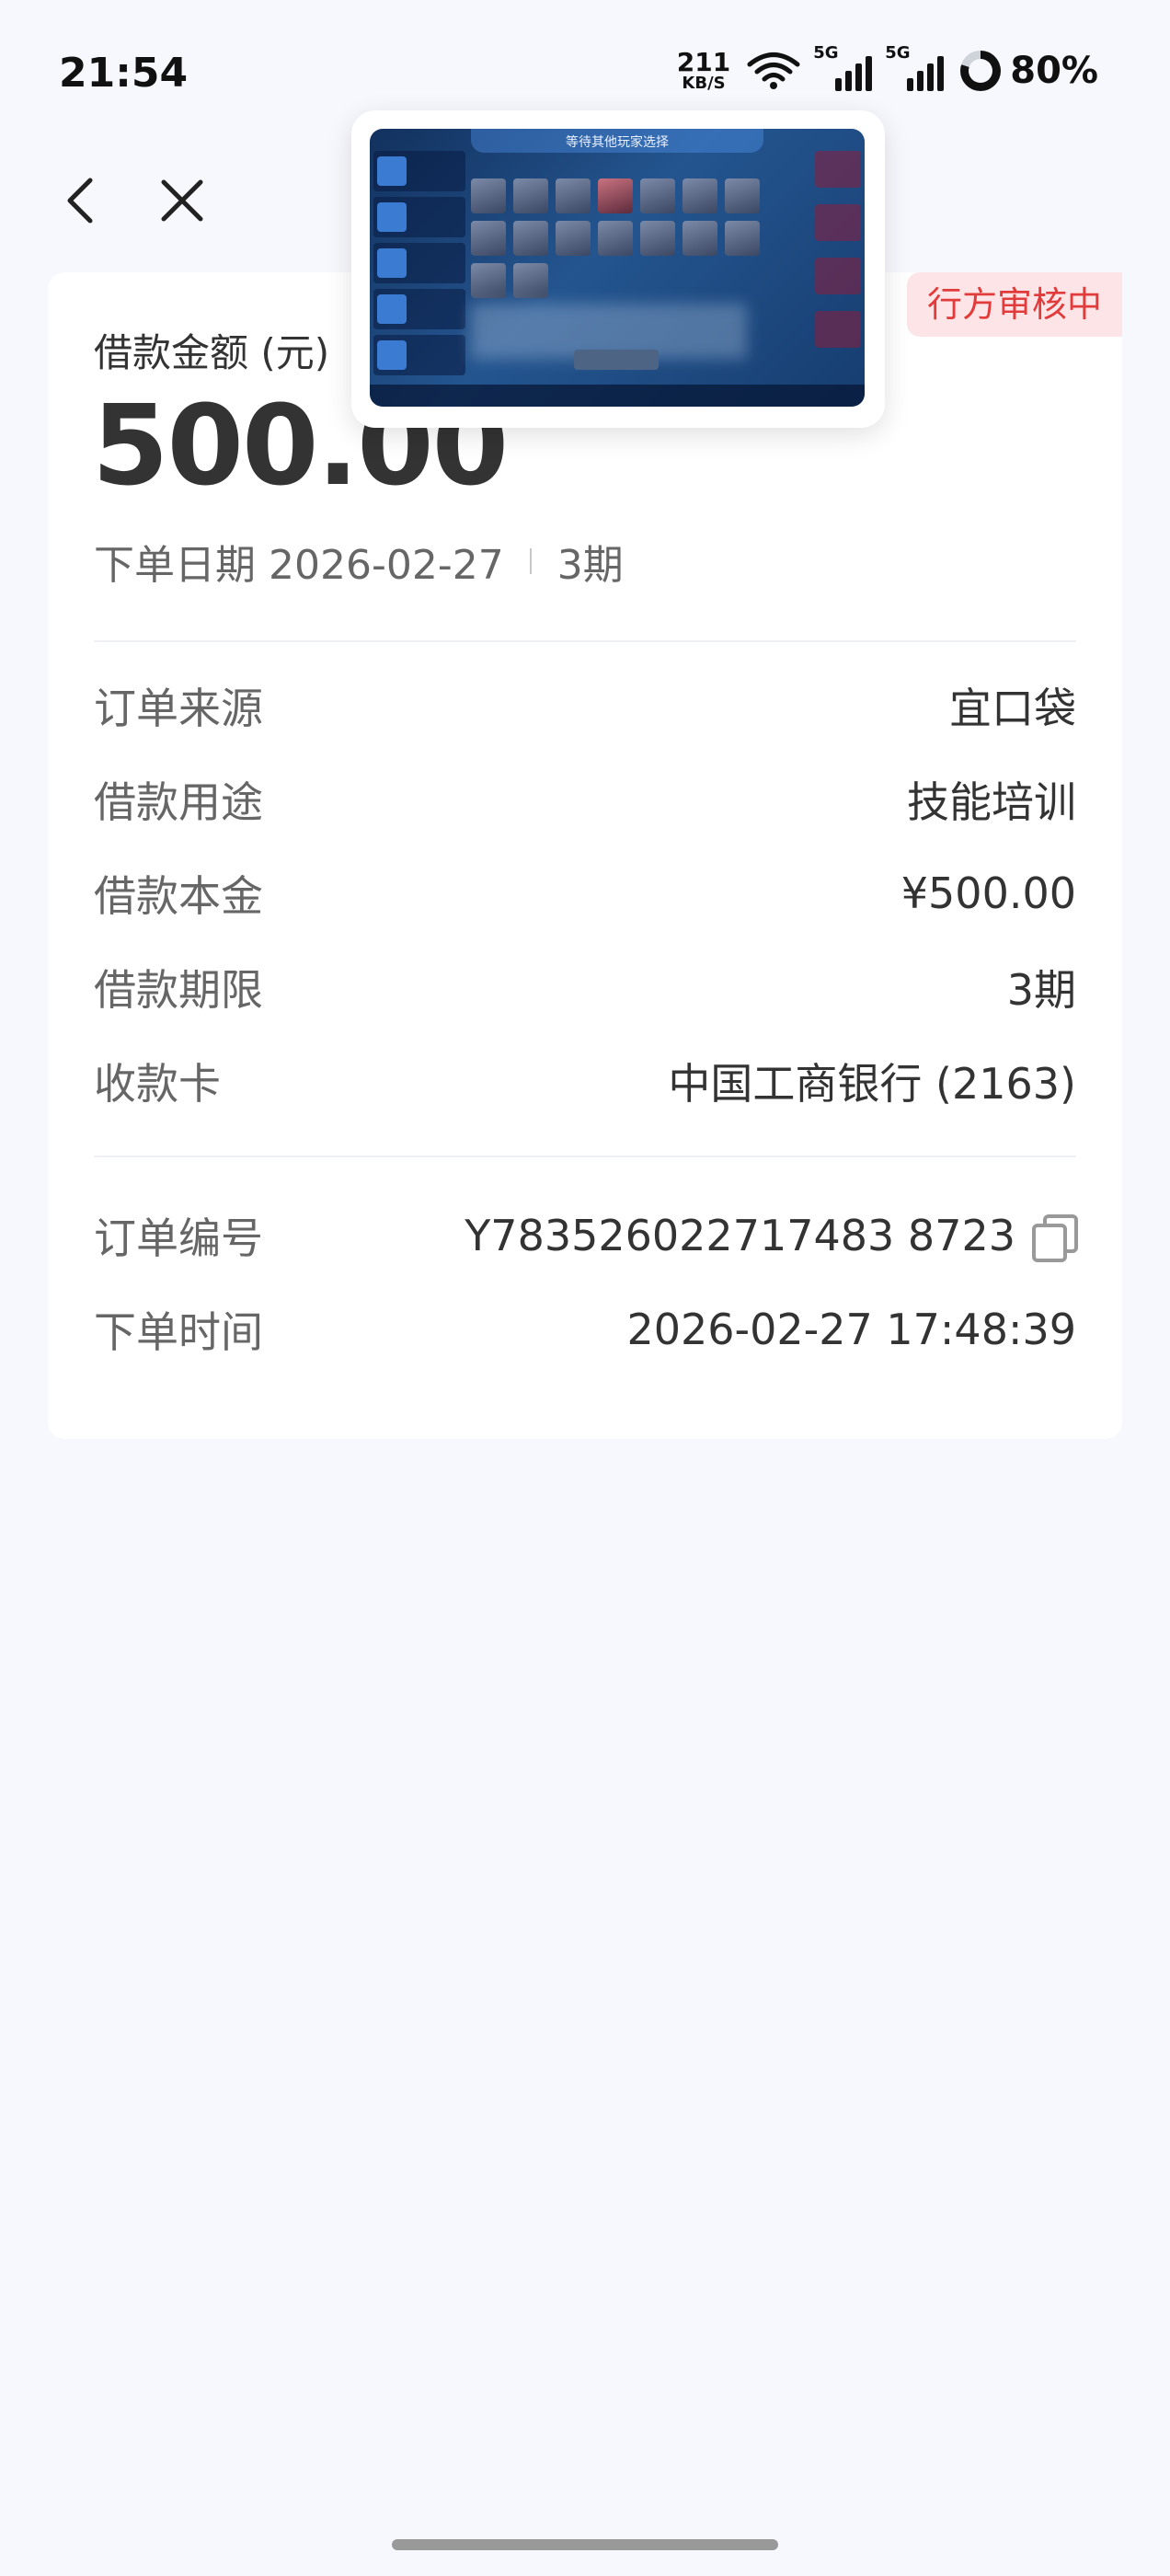 This screenshot has width=1170, height=2576. What do you see at coordinates (178, 1238) in the screenshot?
I see `order-number-label: 订单编号` at bounding box center [178, 1238].